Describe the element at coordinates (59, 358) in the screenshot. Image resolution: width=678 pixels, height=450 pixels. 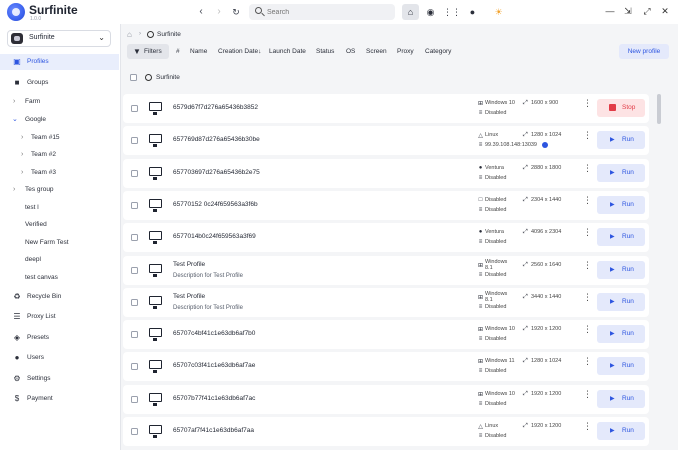
I see `sidebar-item-users: ● Users` at that location.